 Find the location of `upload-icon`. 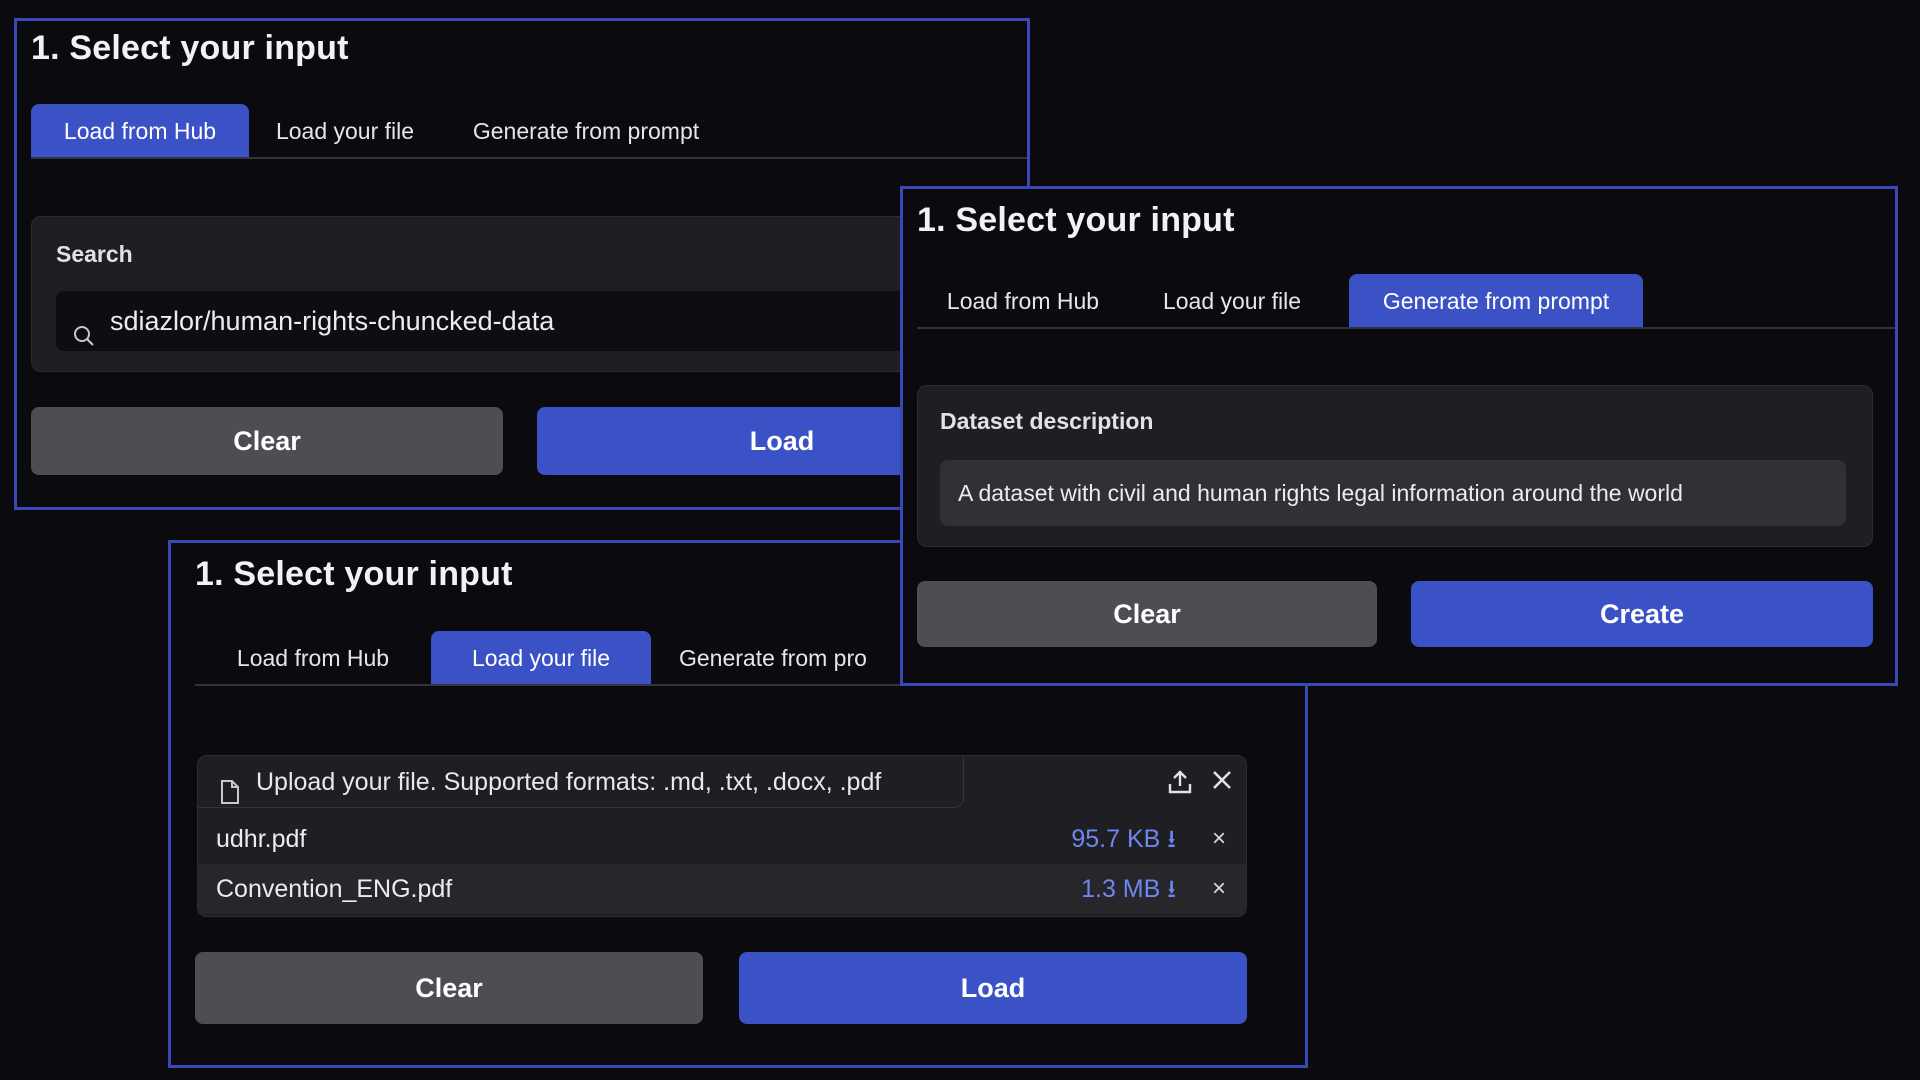

upload-icon is located at coordinates (1180, 782).